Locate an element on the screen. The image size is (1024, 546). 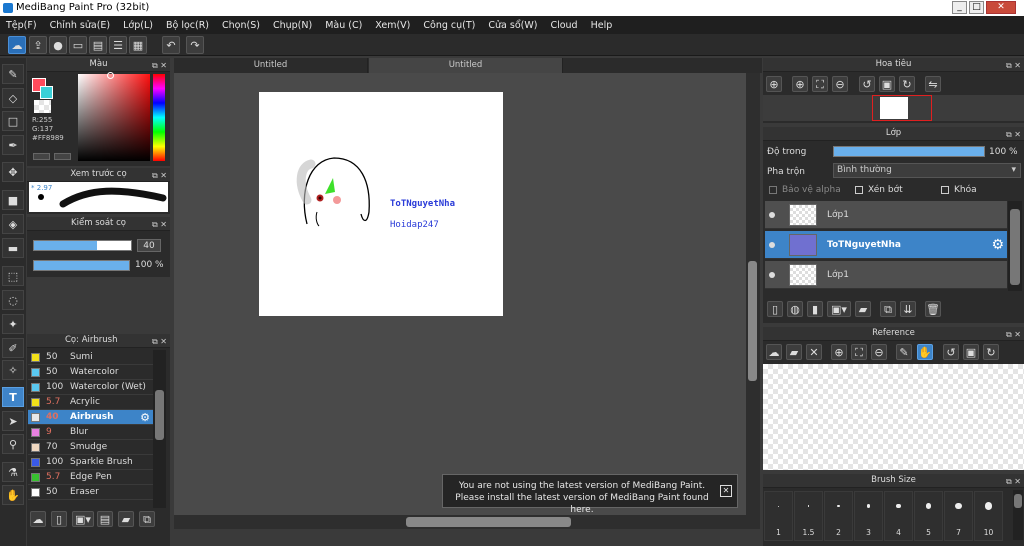
hue-slider is located at coordinates (159, 117).